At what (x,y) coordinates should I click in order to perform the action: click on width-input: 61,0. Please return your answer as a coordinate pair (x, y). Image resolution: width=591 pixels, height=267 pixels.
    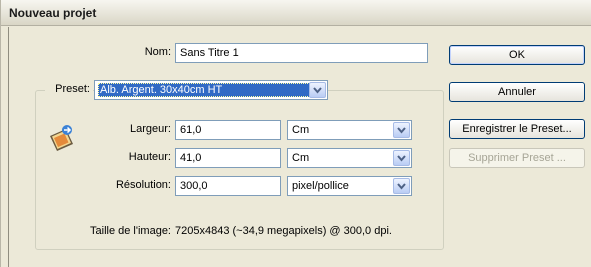
    Looking at the image, I should click on (228, 130).